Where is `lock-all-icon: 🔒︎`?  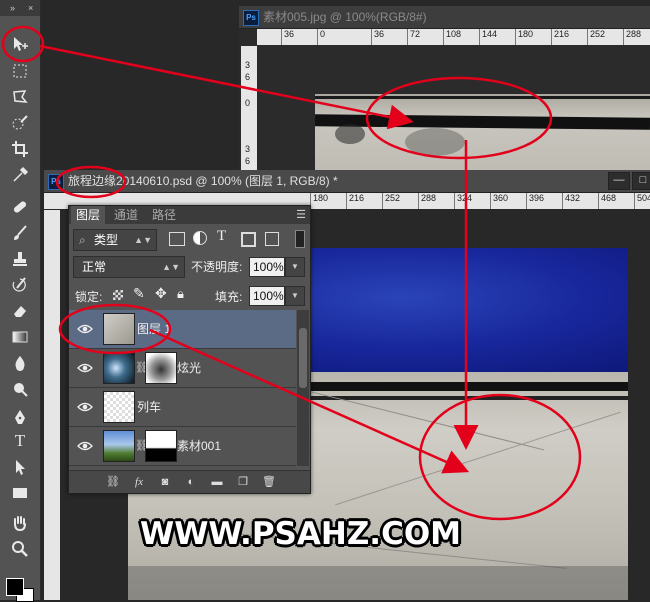
lock-all-icon: 🔒︎ is located at coordinates (180, 294).